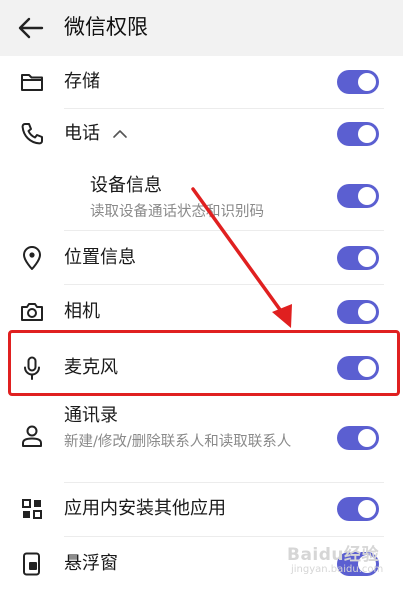 This screenshot has height=596, width=403. What do you see at coordinates (91, 563) in the screenshot?
I see `permission-label: 悬浮窗` at bounding box center [91, 563].